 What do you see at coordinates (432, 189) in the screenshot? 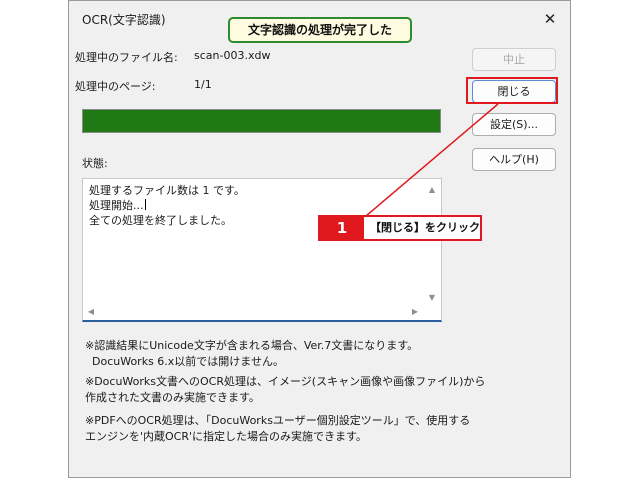
I see `scroll-up-icon: ▲` at bounding box center [432, 189].